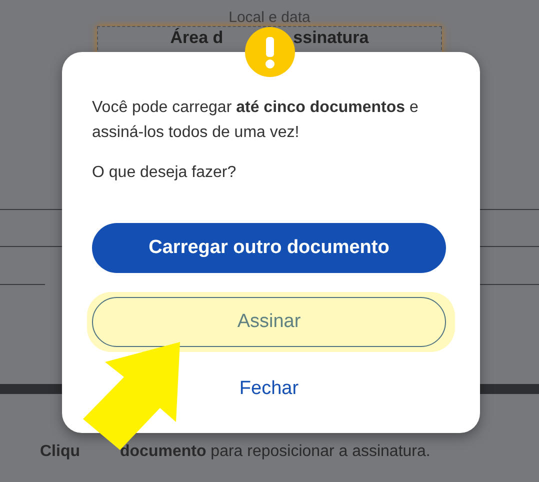  What do you see at coordinates (331, 38) in the screenshot?
I see `signature-area-title: ssinatura` at bounding box center [331, 38].